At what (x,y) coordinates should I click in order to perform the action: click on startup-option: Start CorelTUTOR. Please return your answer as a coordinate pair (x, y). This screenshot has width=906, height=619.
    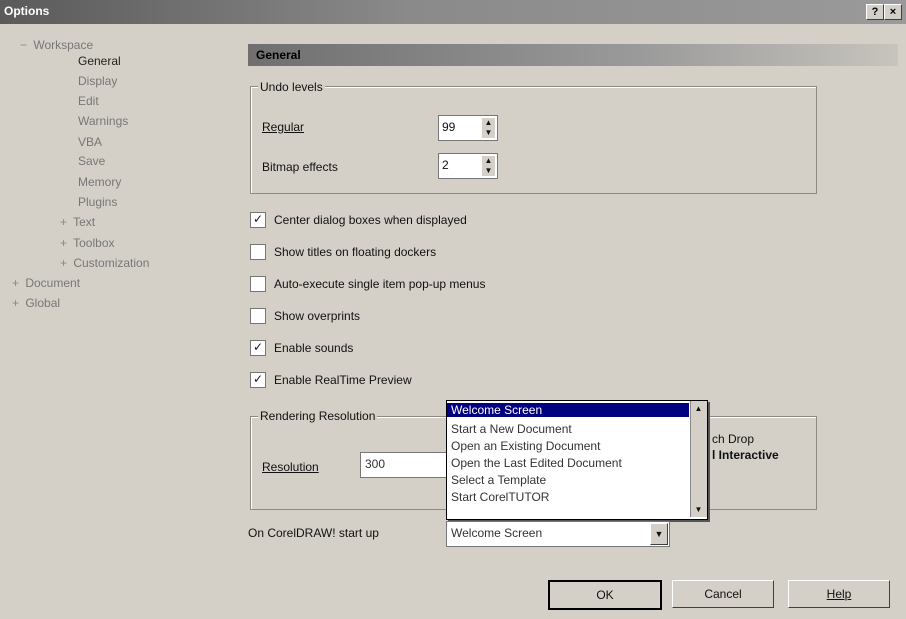
    Looking at the image, I should click on (500, 497).